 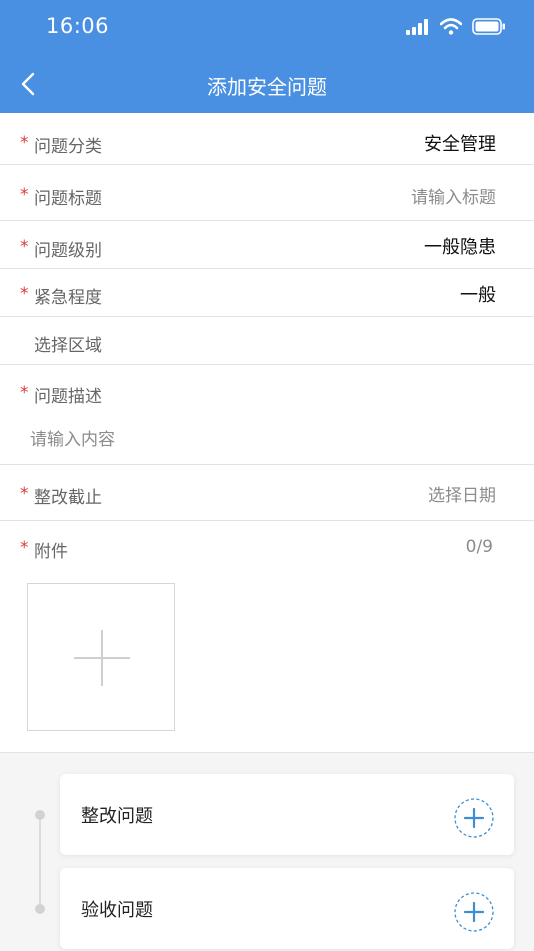 What do you see at coordinates (68, 147) in the screenshot?
I see `category-label: 问题分类` at bounding box center [68, 147].